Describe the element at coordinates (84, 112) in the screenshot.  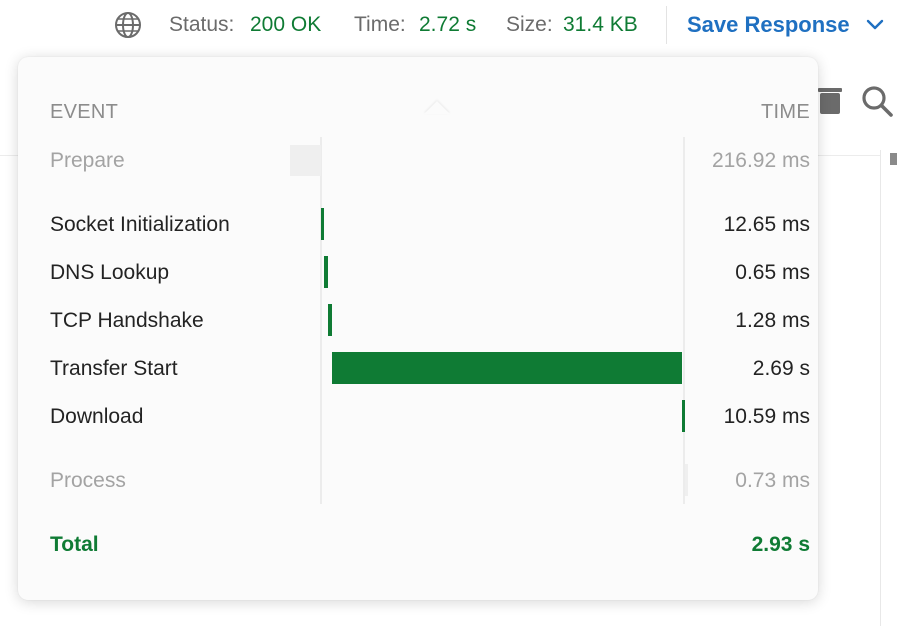
I see `event-column-header: EVENT` at that location.